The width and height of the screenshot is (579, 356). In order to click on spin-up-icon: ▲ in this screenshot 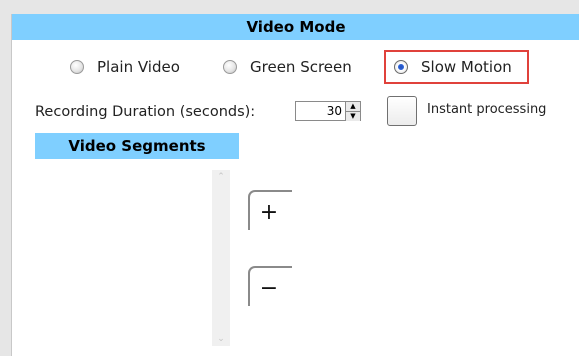, I will do `click(353, 106)`.